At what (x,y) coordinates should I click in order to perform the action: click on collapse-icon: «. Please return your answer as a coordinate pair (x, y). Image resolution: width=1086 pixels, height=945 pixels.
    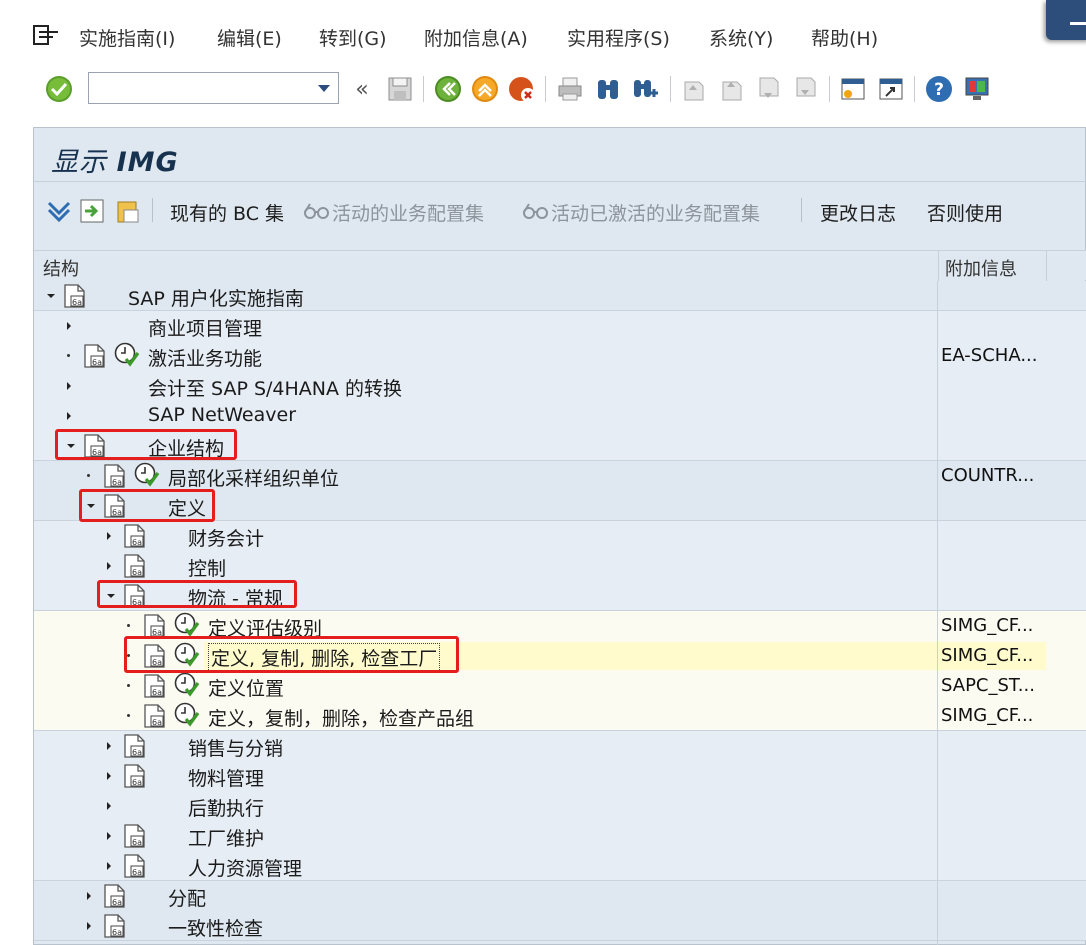
    Looking at the image, I should click on (362, 89).